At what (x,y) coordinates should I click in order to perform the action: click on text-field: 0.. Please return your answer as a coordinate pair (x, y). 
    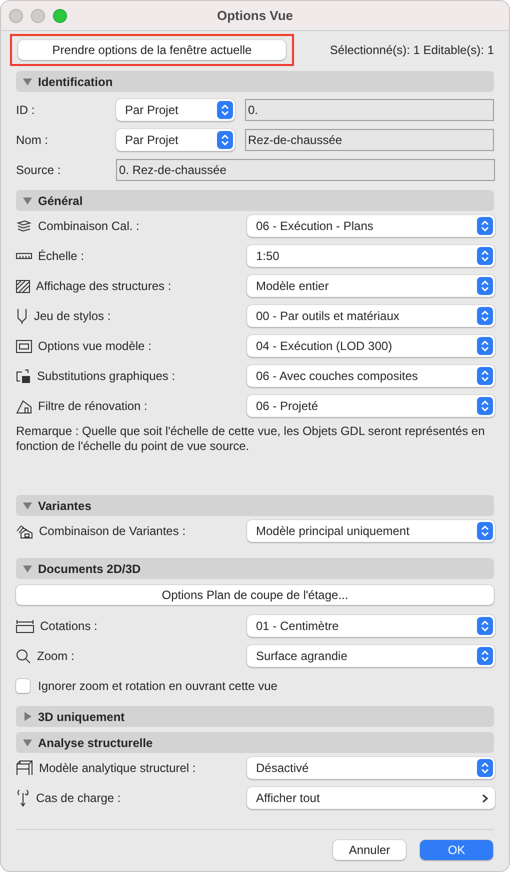
    Looking at the image, I should click on (369, 109).